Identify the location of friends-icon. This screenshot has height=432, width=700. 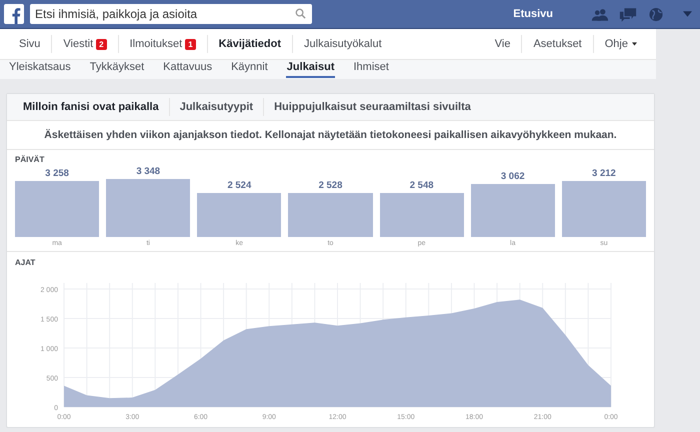
(600, 14).